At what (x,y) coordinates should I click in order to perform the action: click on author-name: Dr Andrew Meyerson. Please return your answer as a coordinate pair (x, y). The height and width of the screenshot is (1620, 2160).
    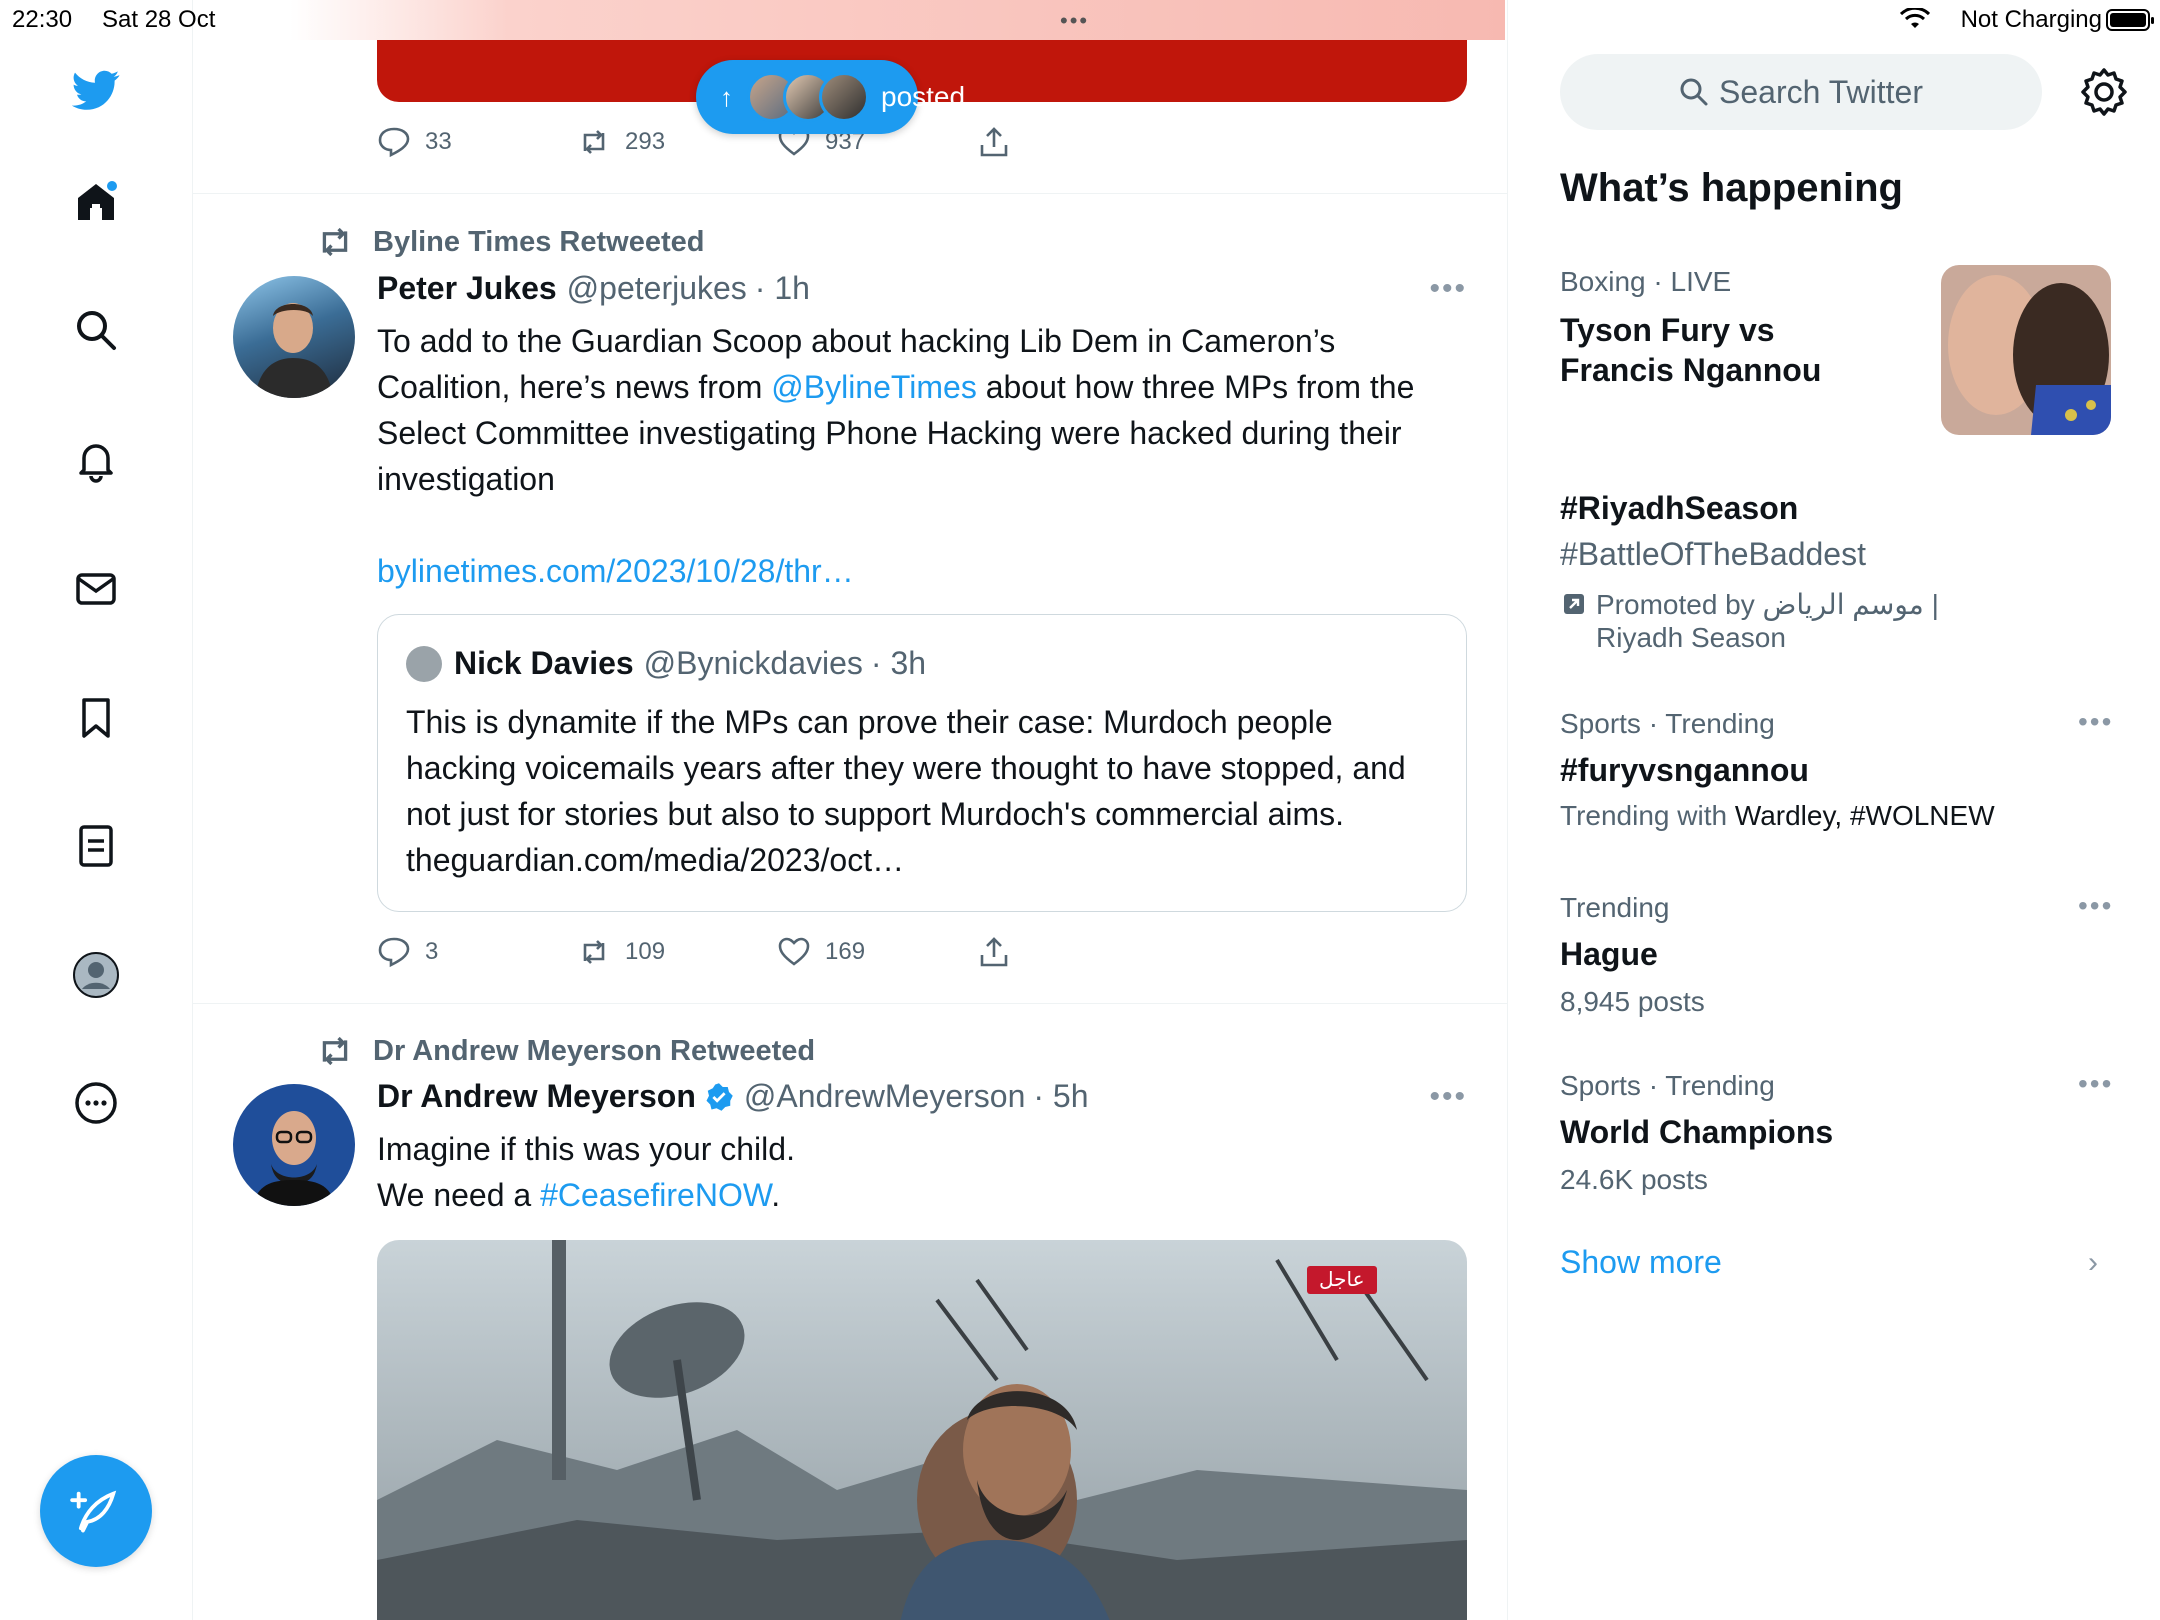
    Looking at the image, I should click on (536, 1096).